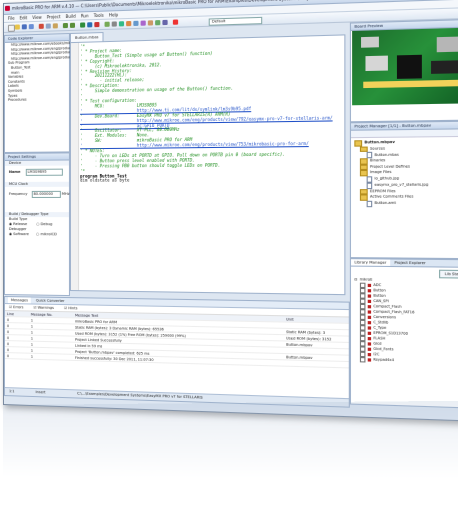 This screenshot has width=458, height=514. What do you see at coordinates (158, 23) in the screenshot?
I see `usb-icon` at bounding box center [158, 23].